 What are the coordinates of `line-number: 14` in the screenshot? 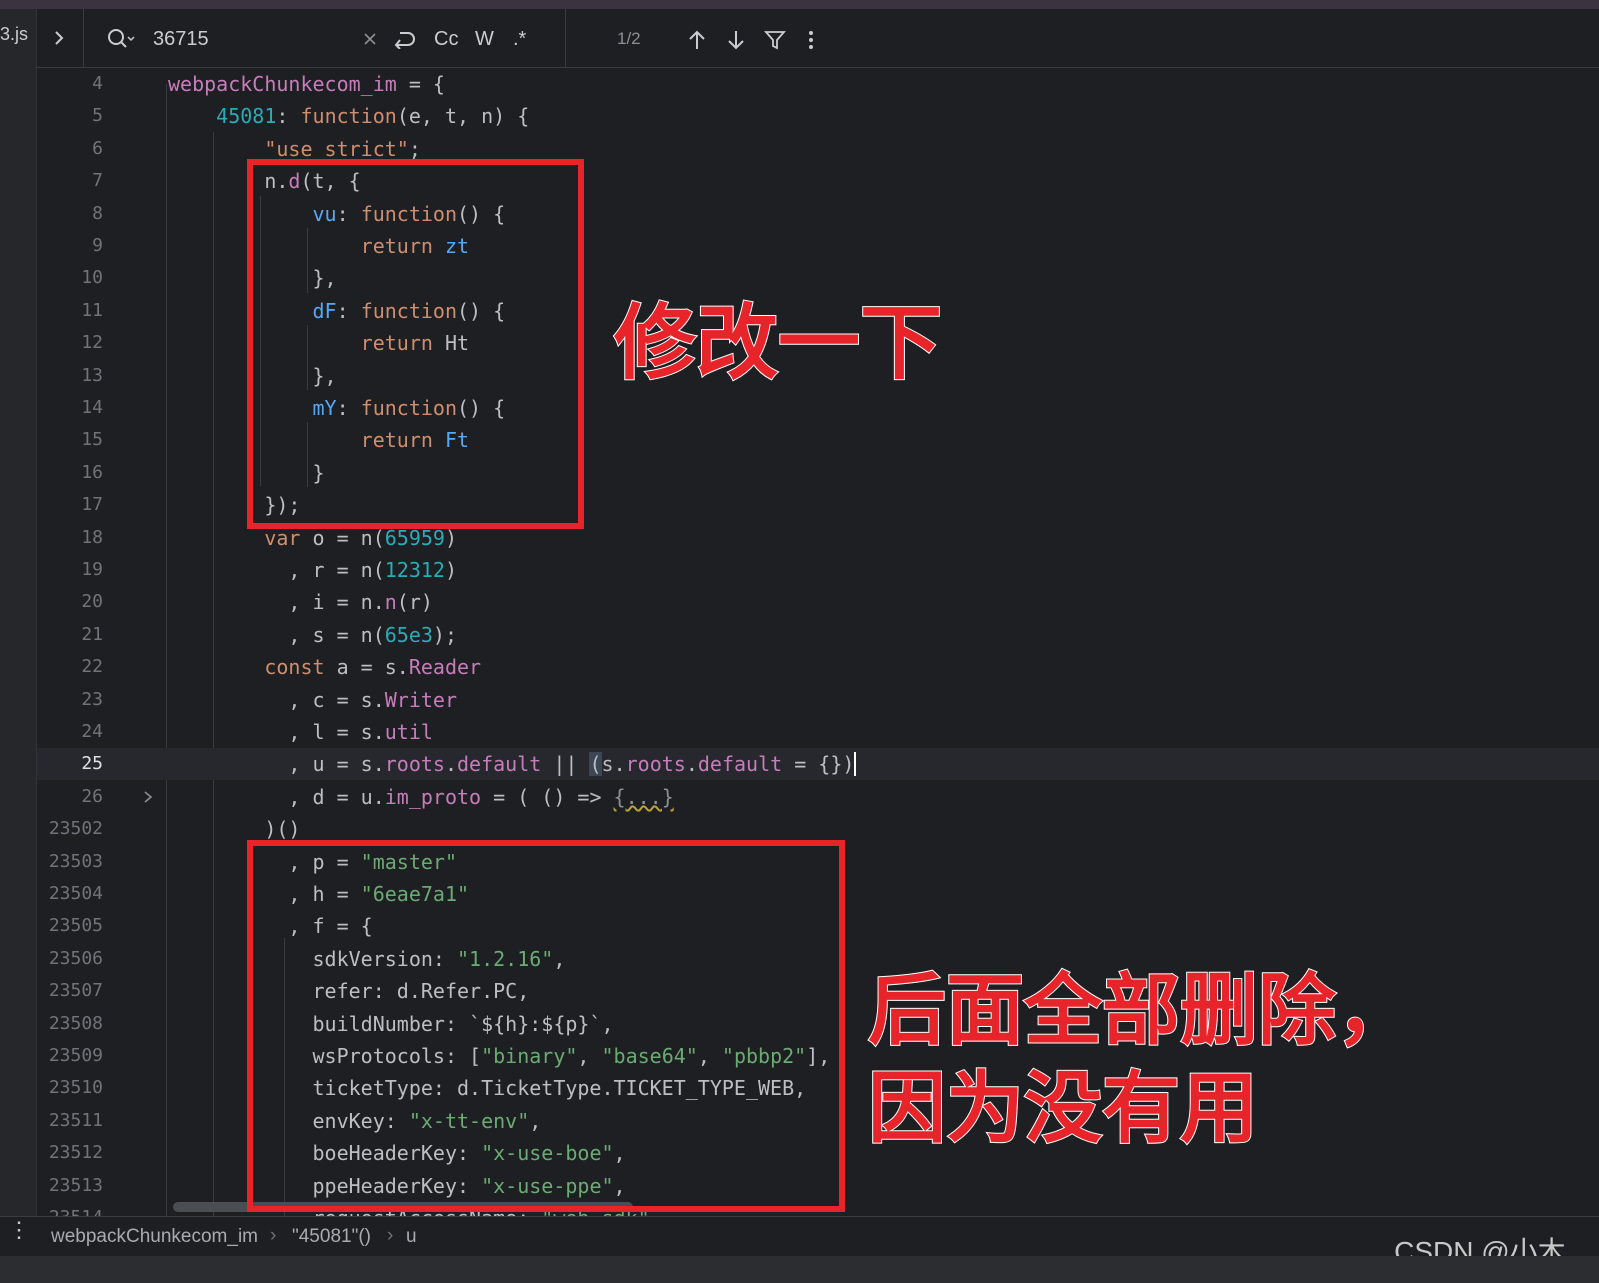 It's located at (92, 407).